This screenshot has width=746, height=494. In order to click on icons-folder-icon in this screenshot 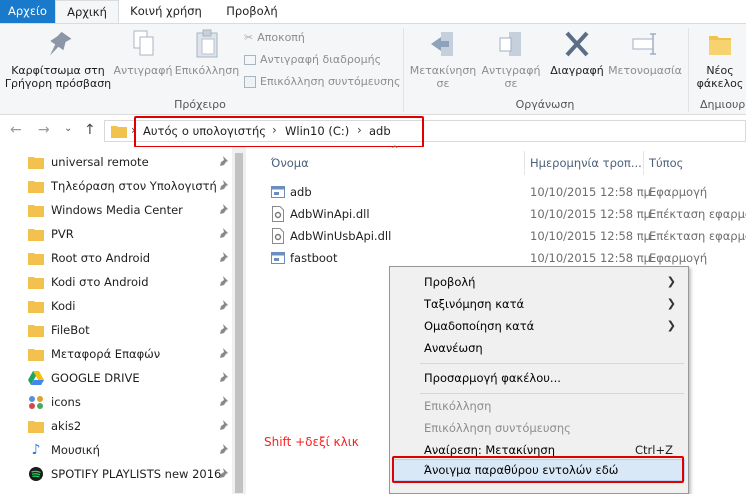, I will do `click(36, 402)`.